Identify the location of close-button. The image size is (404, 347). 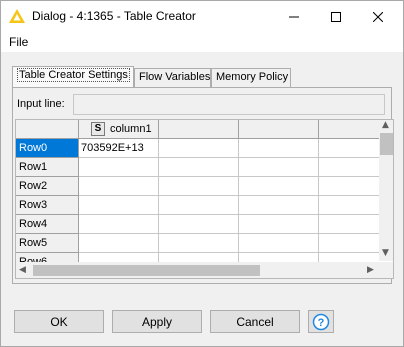
(378, 16).